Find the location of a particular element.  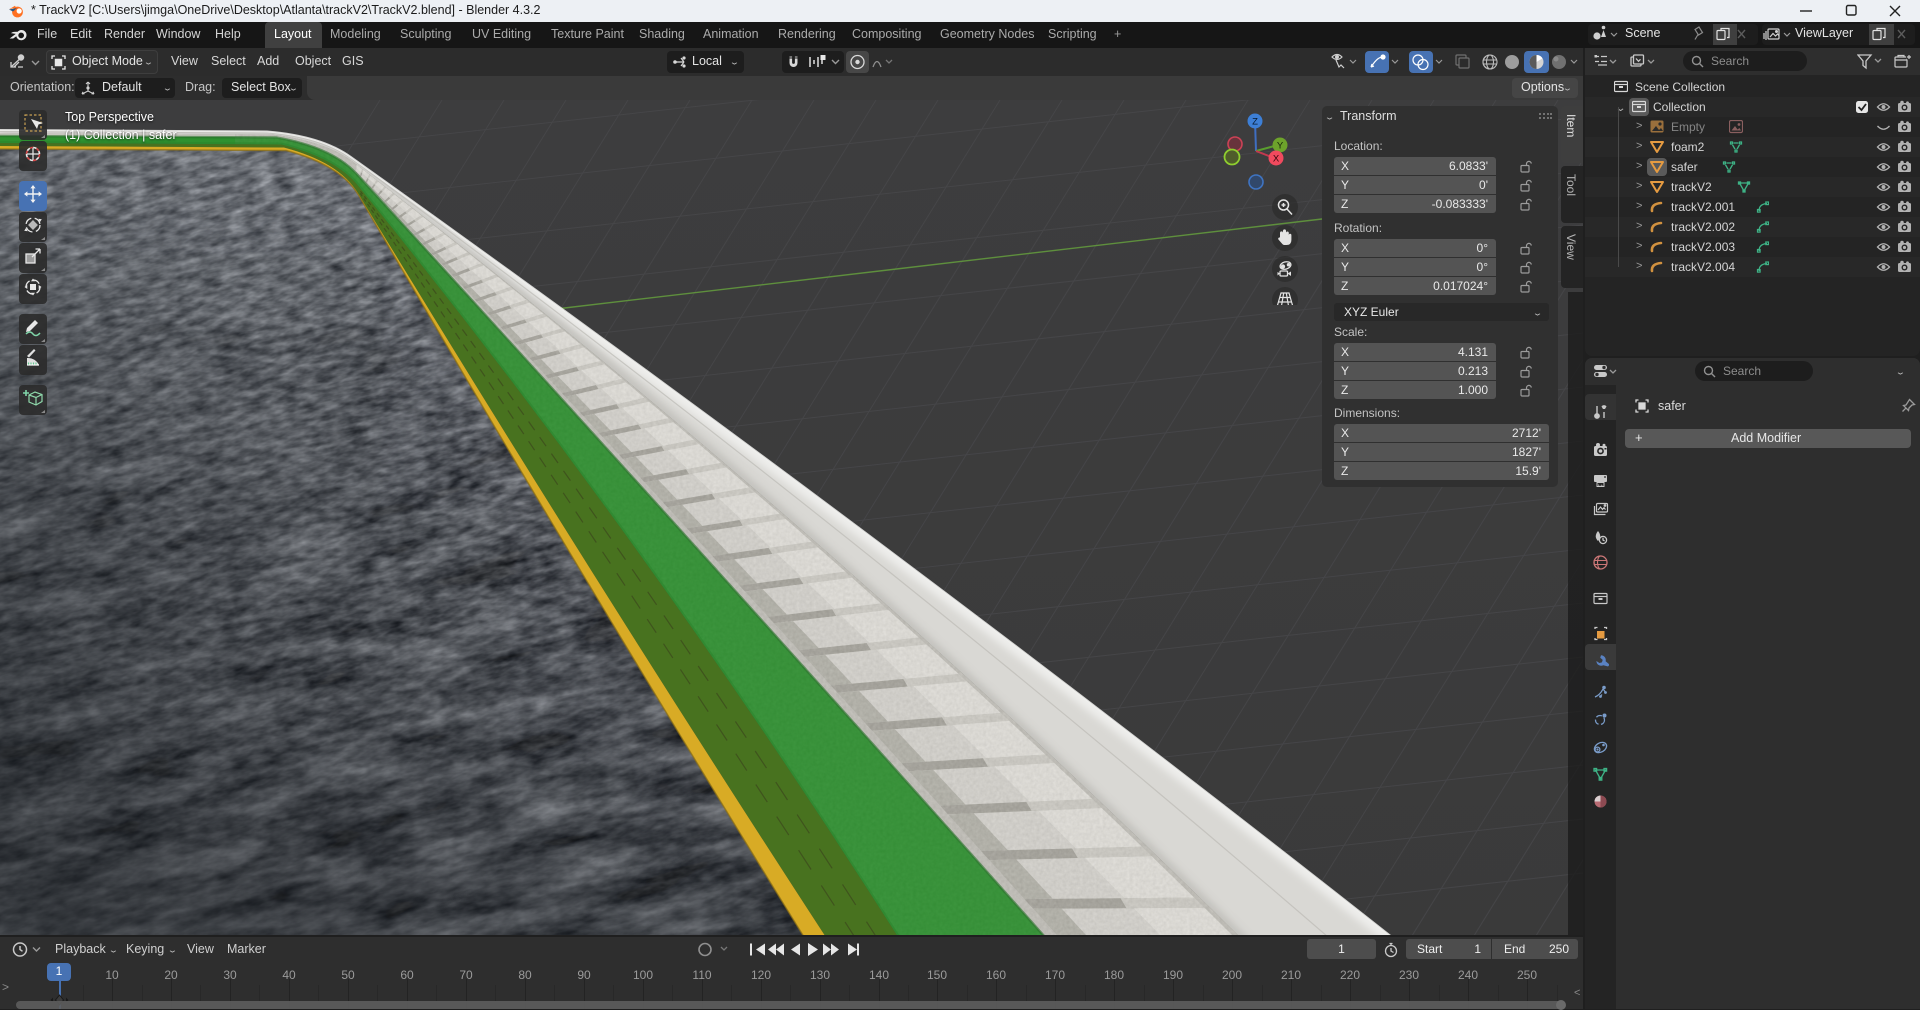

svg-text: Y is located at coordinates (1280, 146).